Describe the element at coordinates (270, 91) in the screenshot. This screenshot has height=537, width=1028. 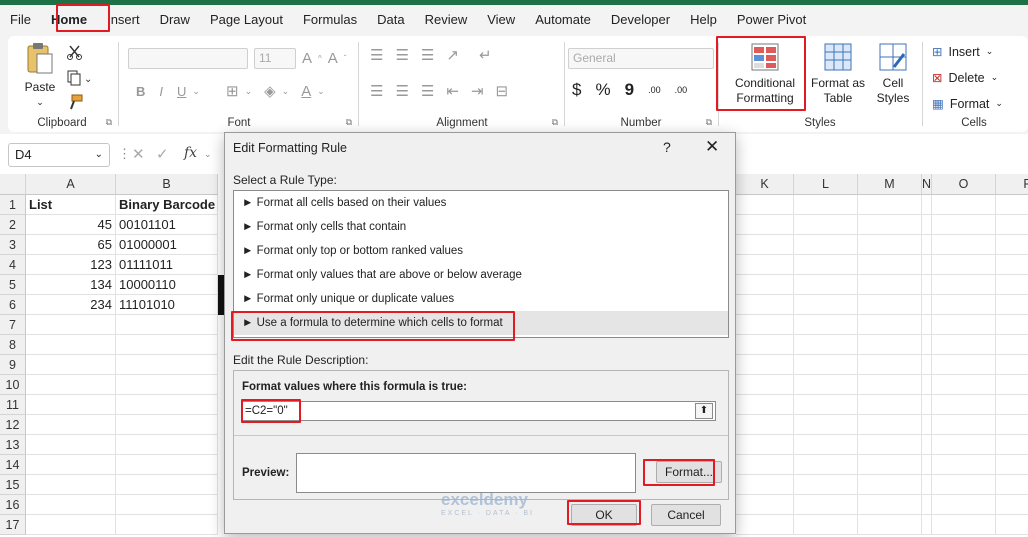
I see `fill-color-icon: ◈` at that location.